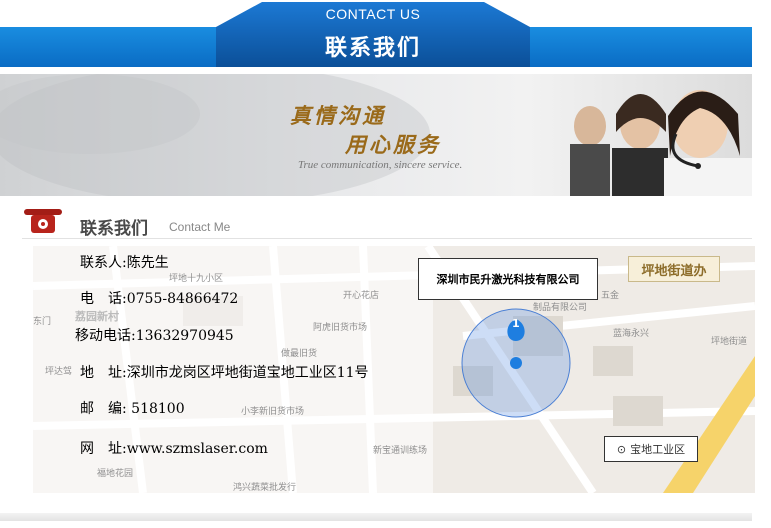 This screenshot has height=528, width=771. Describe the element at coordinates (174, 448) in the screenshot. I see `contact-website: 网 址:www.szmslaser.com` at that location.